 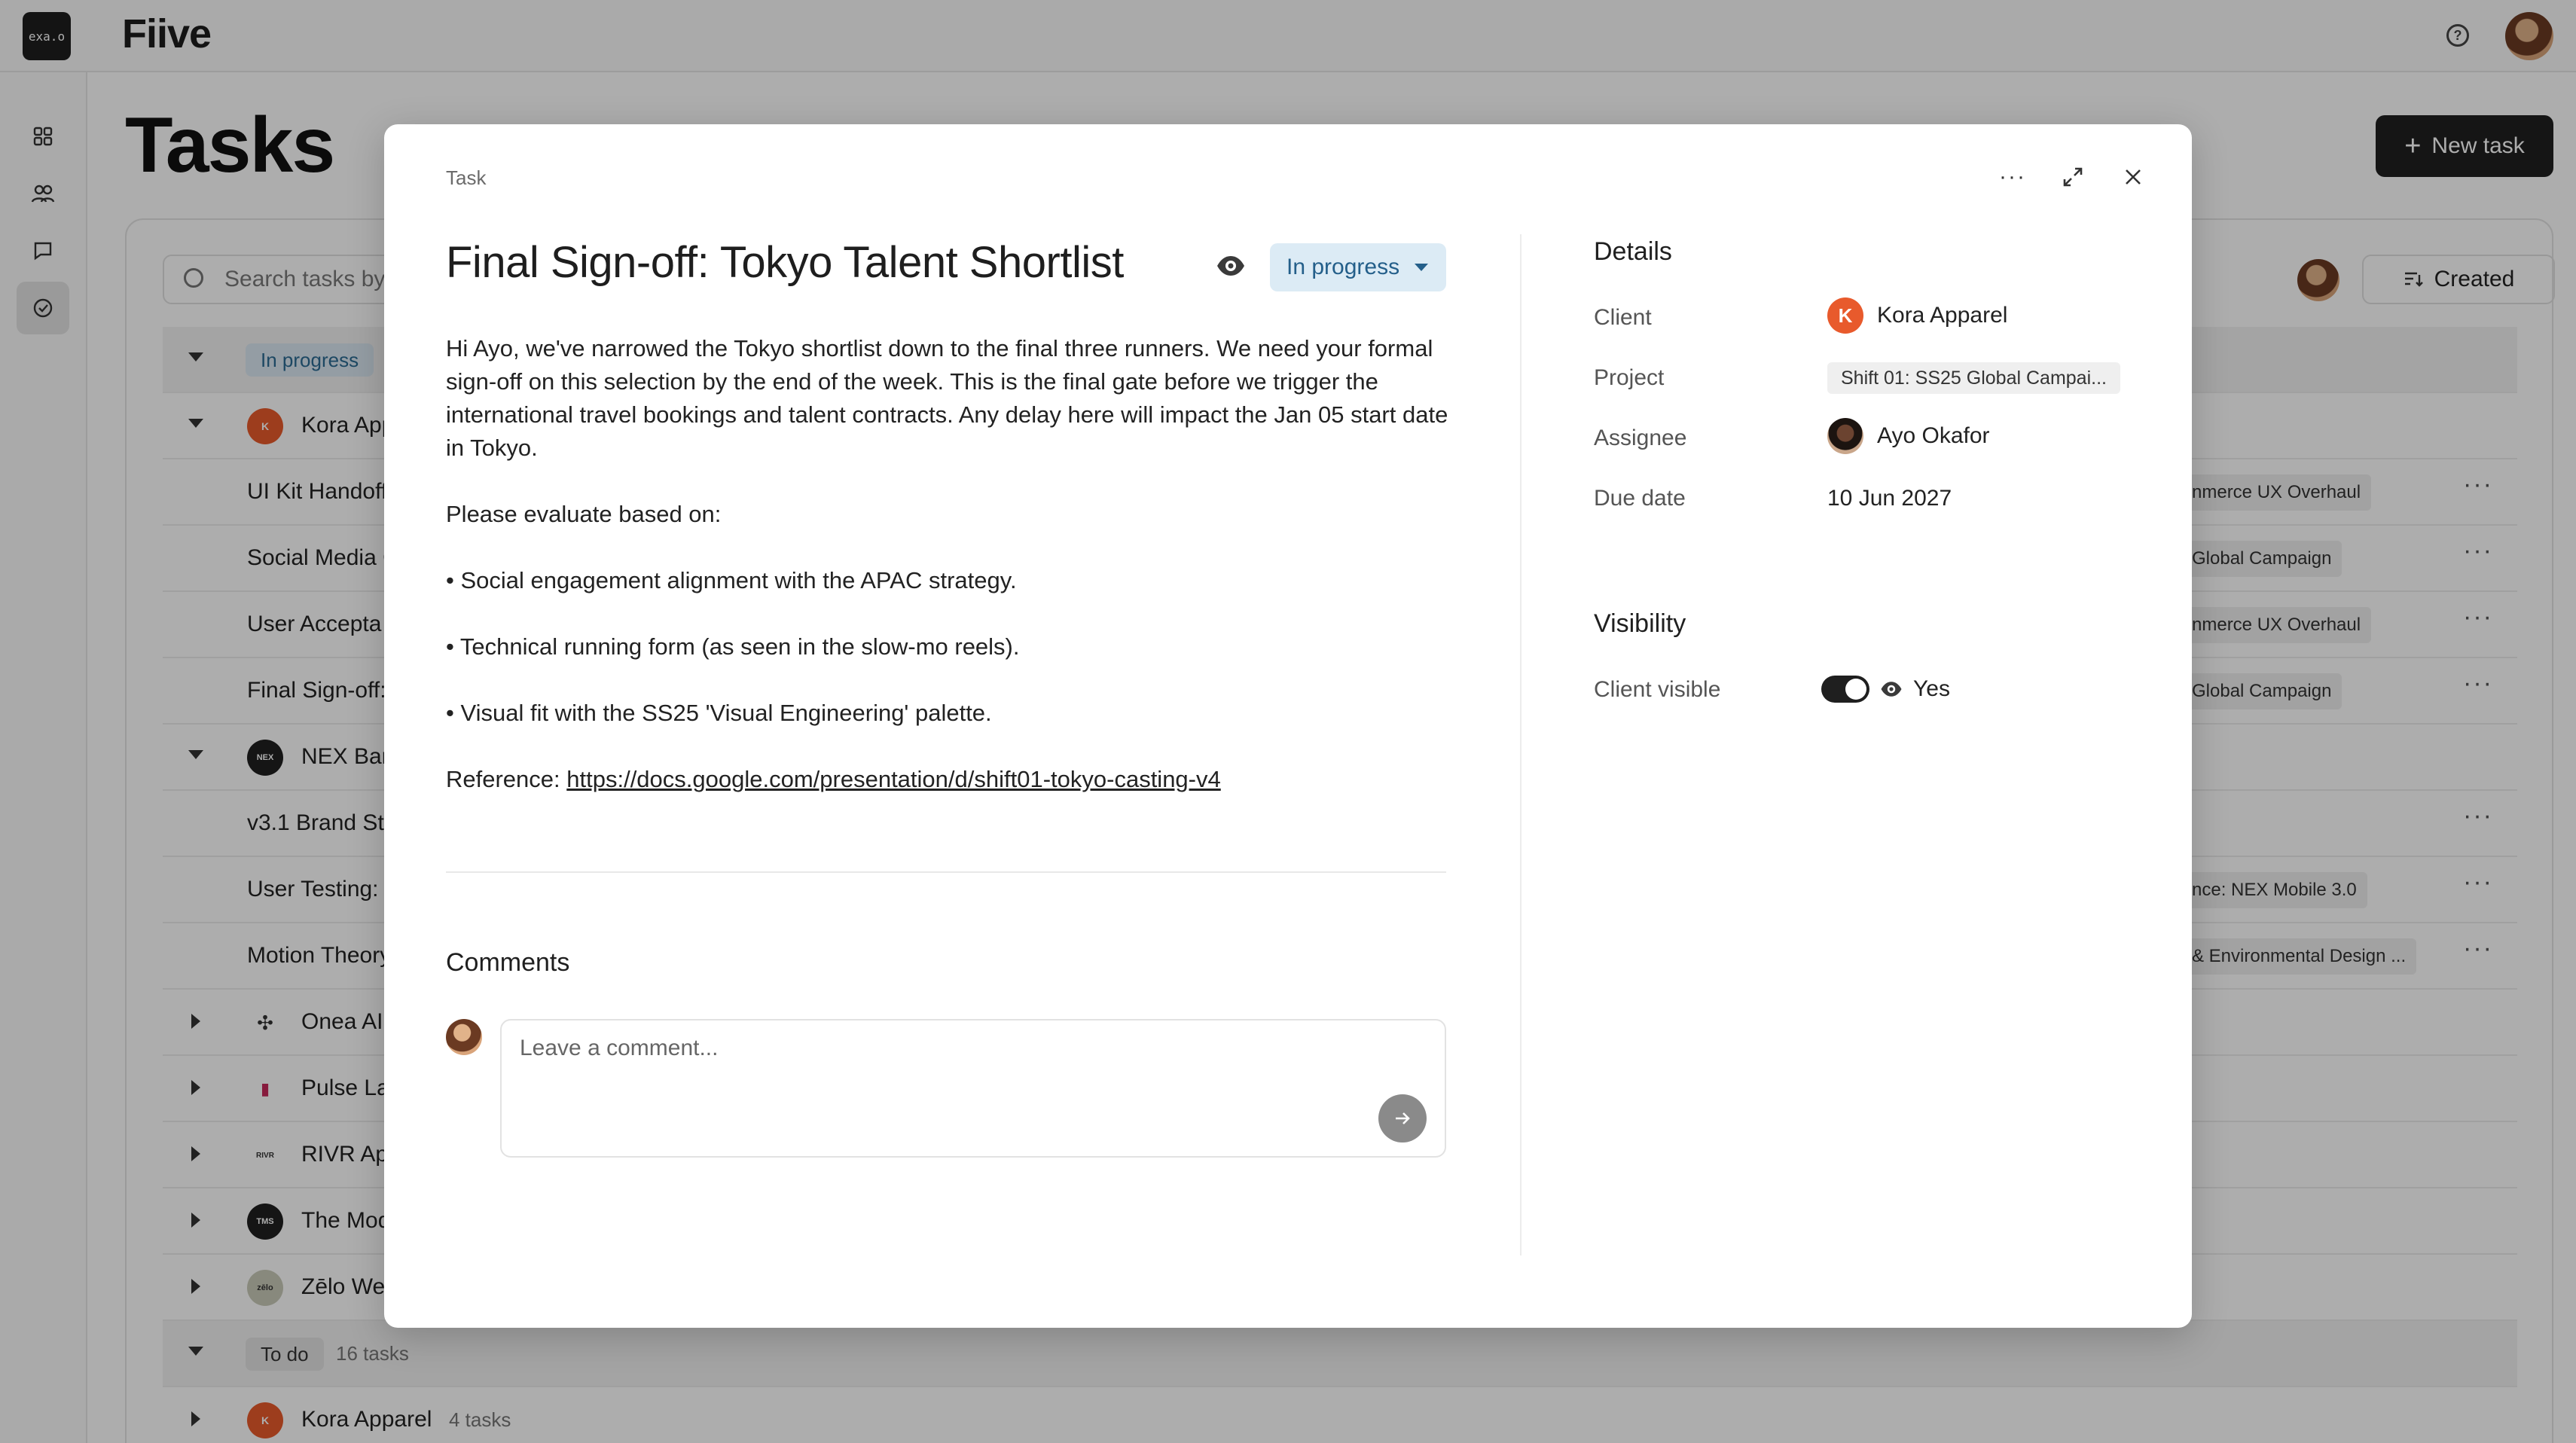 What do you see at coordinates (508, 962) in the screenshot?
I see `comments-heading: Comments` at bounding box center [508, 962].